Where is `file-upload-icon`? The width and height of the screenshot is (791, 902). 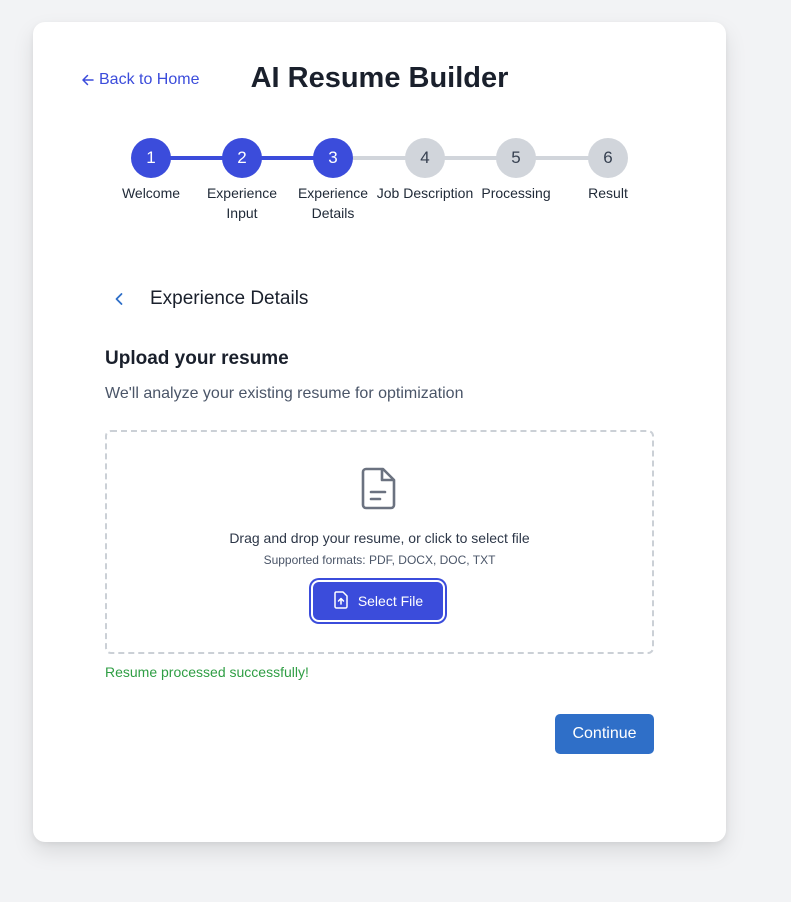 file-upload-icon is located at coordinates (341, 601).